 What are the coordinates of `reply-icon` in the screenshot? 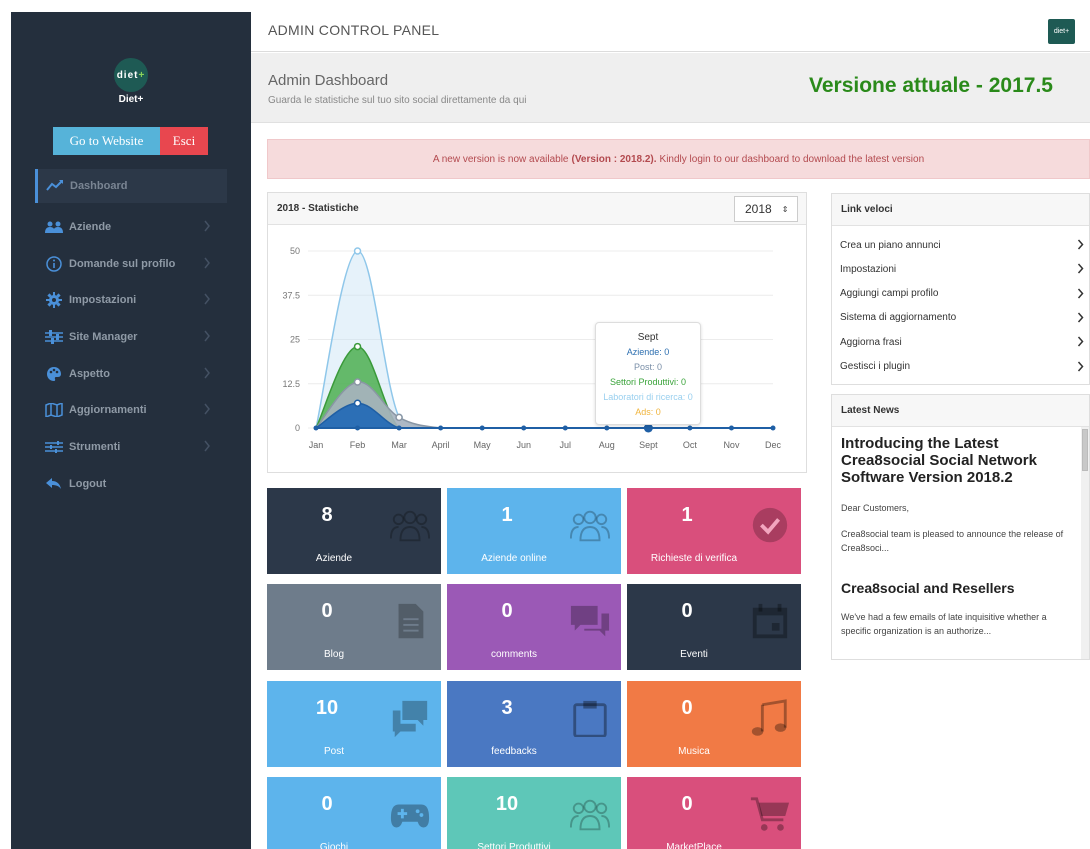 It's located at (54, 484).